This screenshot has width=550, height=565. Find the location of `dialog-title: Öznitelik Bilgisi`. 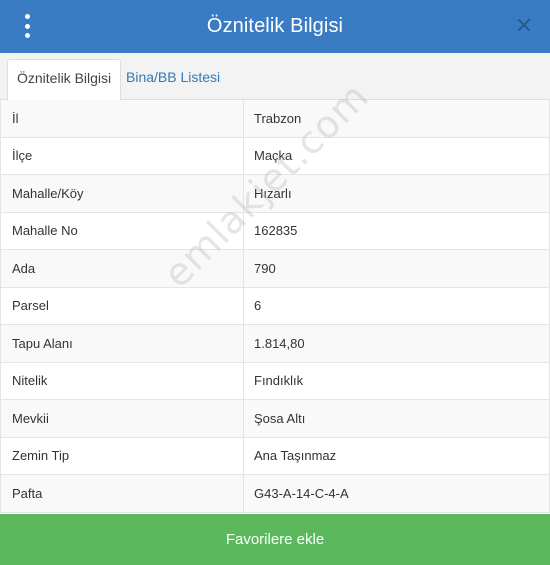

dialog-title: Öznitelik Bilgisi is located at coordinates (275, 26).